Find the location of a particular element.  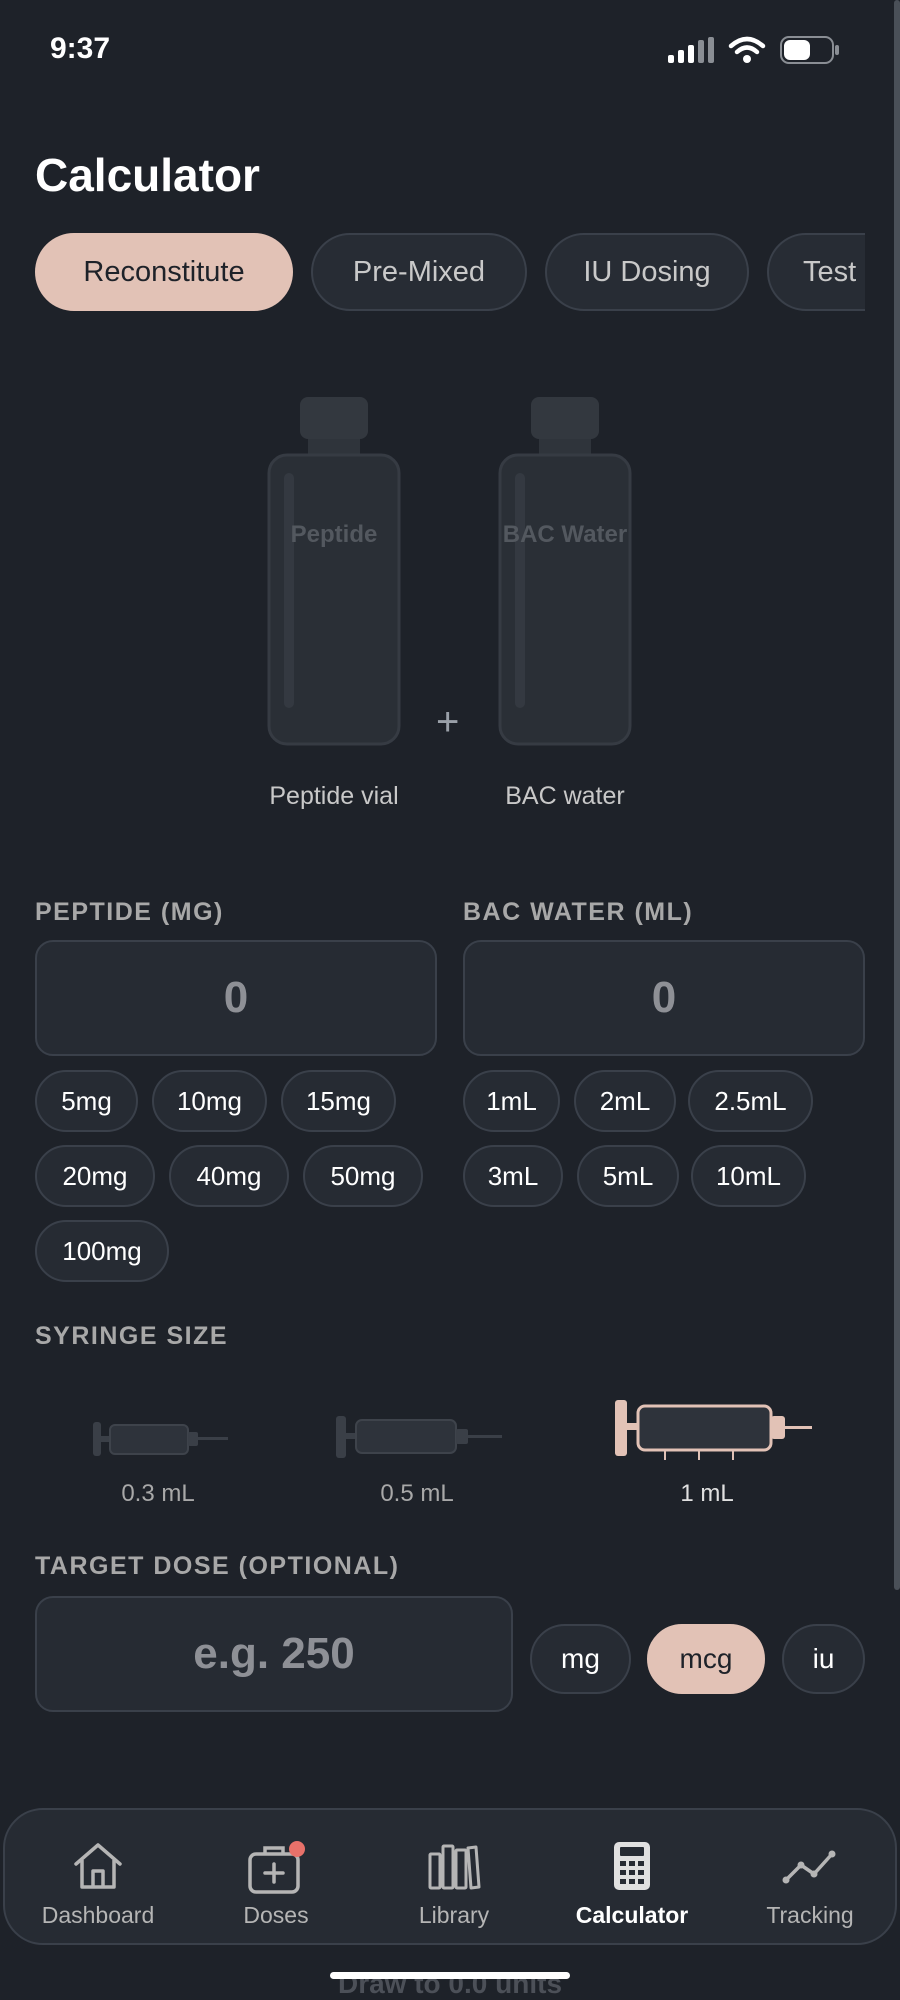

syringe-0-5ml-label: 0.5 mL is located at coordinates (417, 1493).